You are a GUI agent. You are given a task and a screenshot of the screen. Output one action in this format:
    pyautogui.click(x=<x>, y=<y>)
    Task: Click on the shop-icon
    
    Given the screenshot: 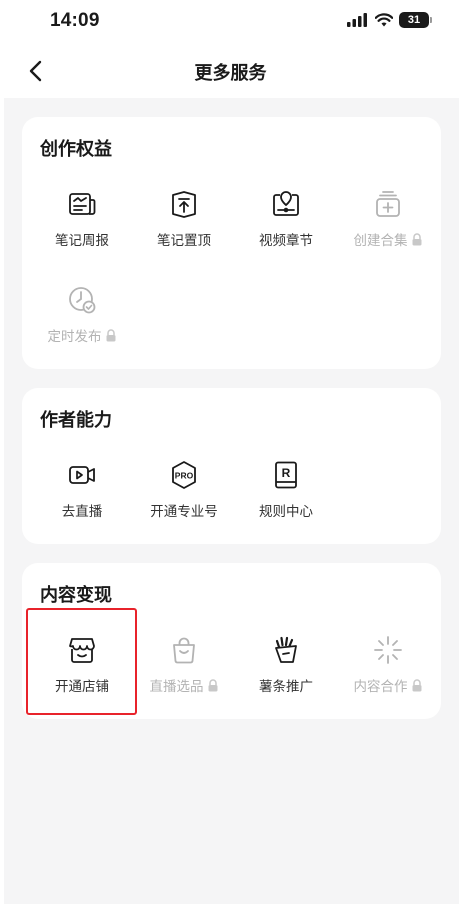 What is the action you would take?
    pyautogui.click(x=82, y=650)
    